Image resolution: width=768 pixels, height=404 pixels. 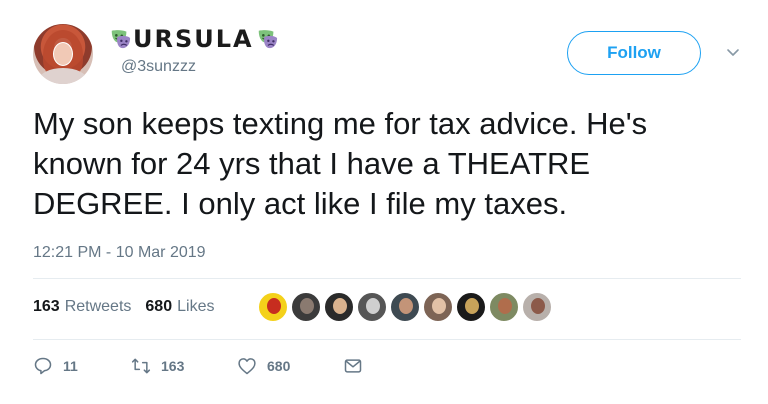 I want to click on heart-icon, so click(x=247, y=366).